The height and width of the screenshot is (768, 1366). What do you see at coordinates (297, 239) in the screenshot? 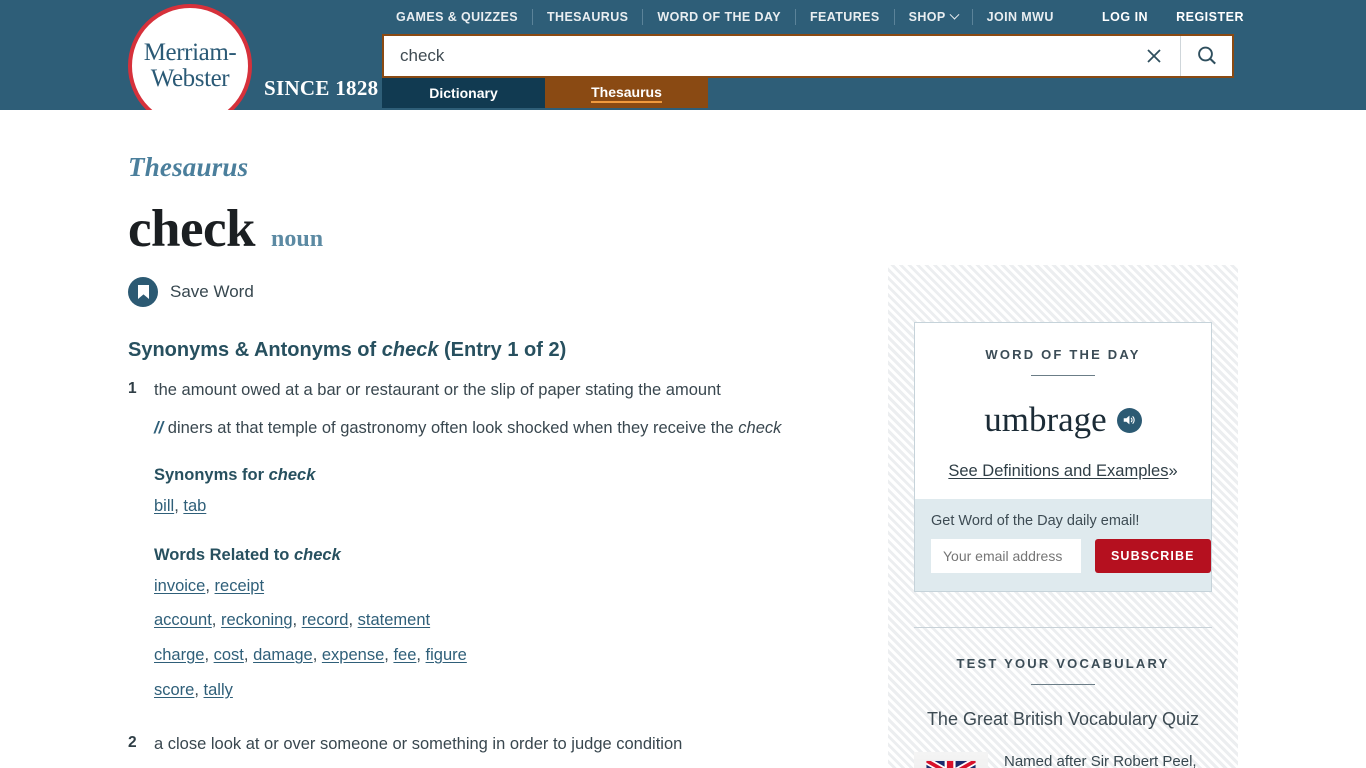
I see `part-of-speech: noun` at bounding box center [297, 239].